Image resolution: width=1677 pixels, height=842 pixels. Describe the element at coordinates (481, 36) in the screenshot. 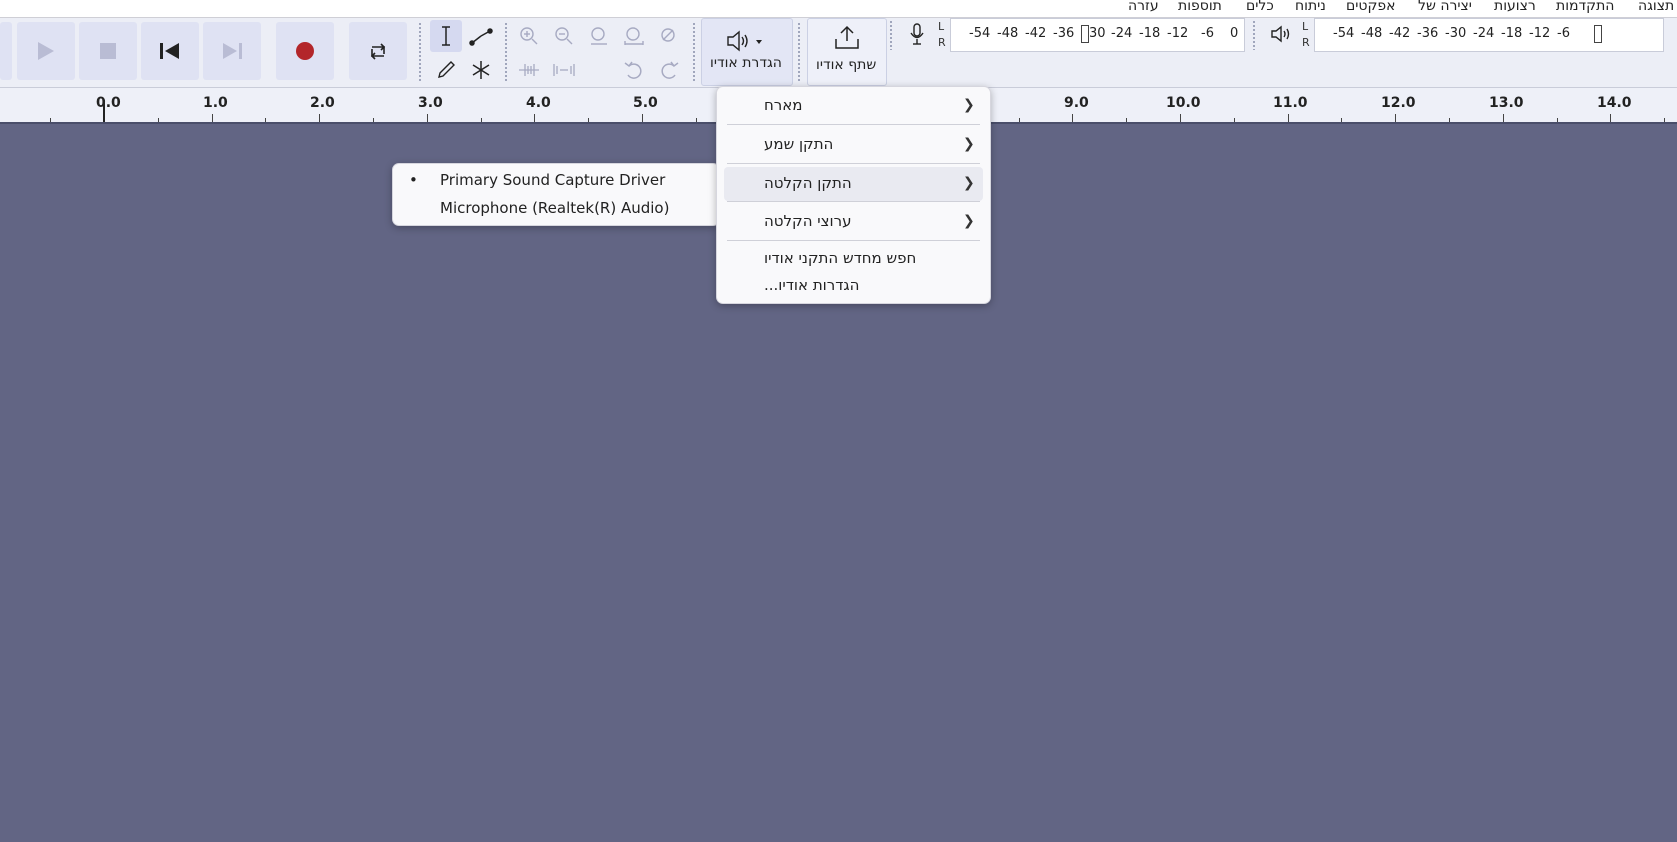

I see `envelope-tool-button` at that location.